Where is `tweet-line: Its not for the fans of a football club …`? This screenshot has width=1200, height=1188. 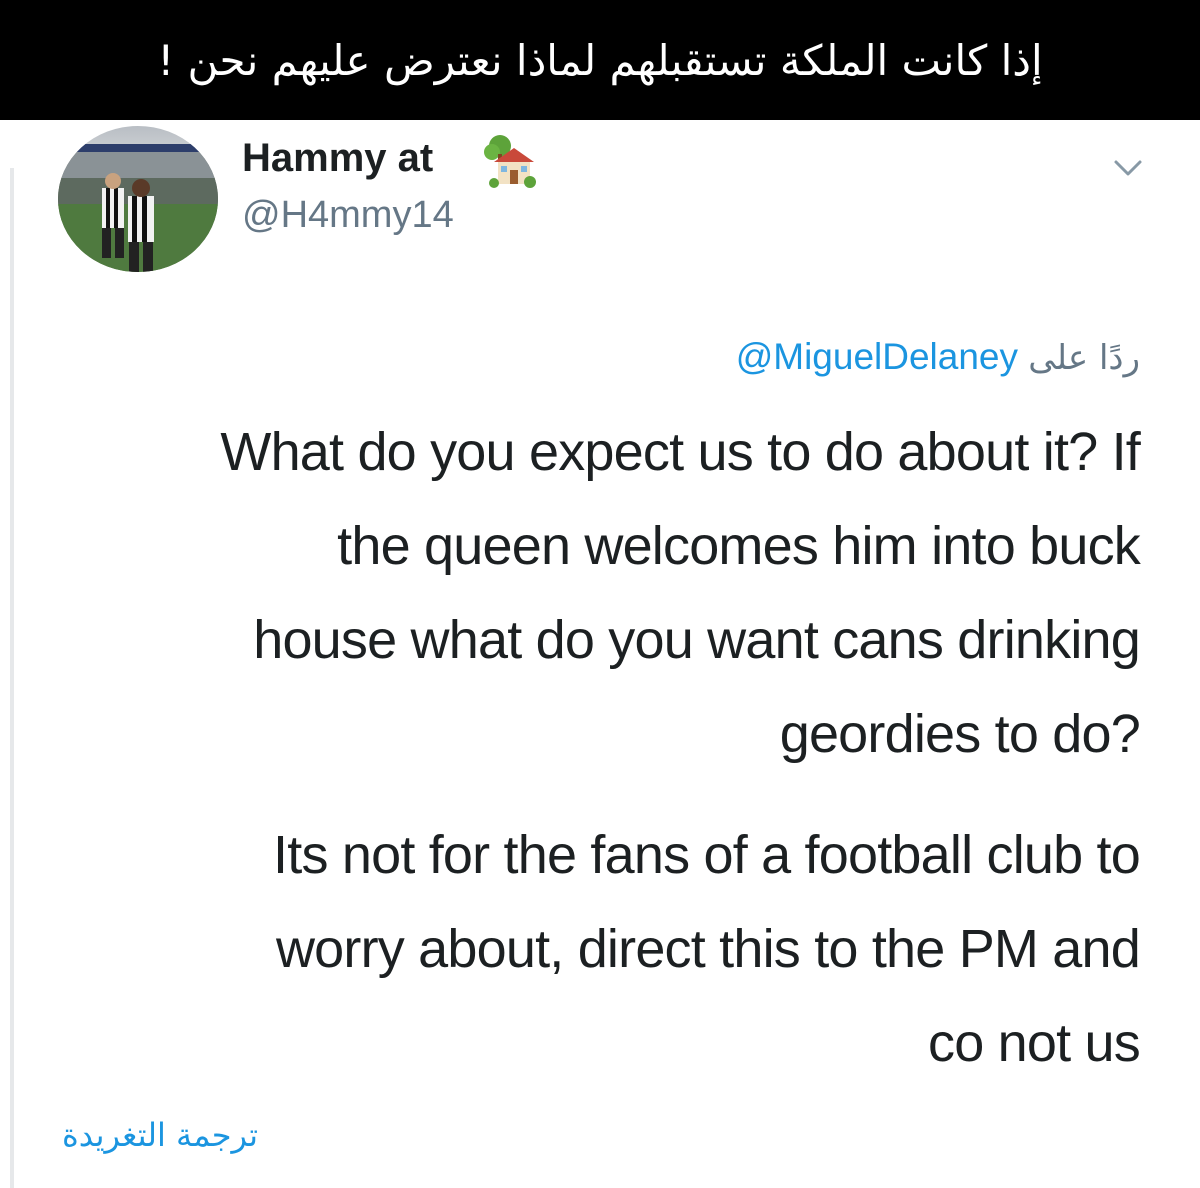 tweet-line: Its not for the fans of a football club … is located at coordinates (707, 855).